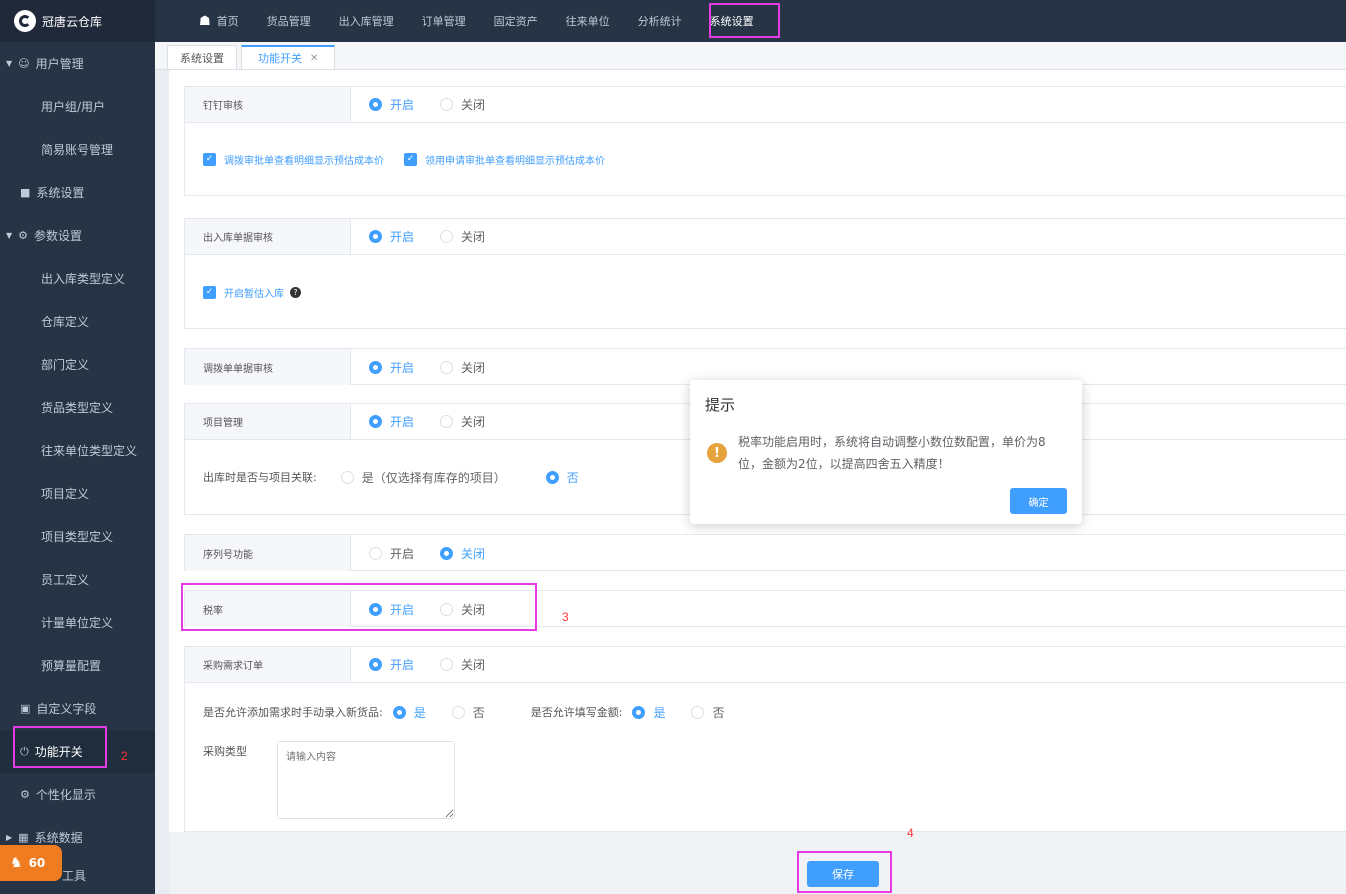 The image size is (1346, 894). Describe the element at coordinates (25, 708) in the screenshot. I see `save-icon: ▣` at that location.